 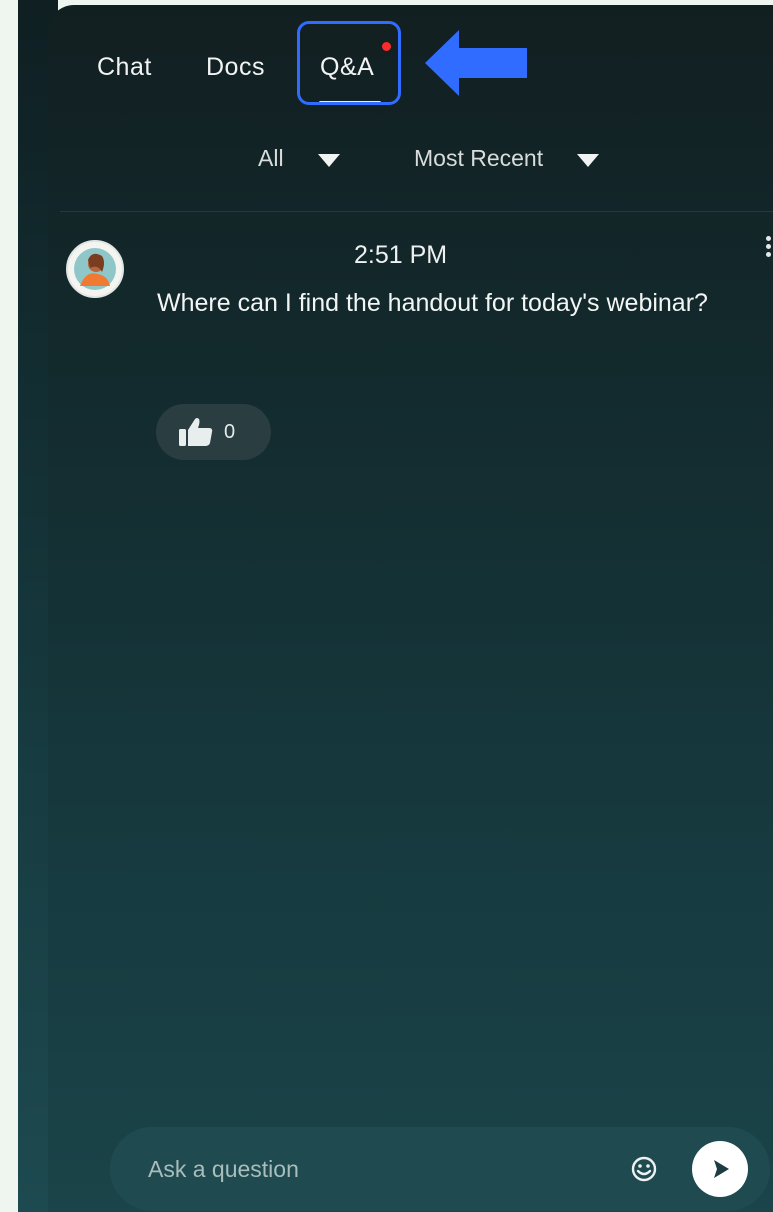 What do you see at coordinates (410, 60) in the screenshot?
I see `tab-bar: Chat Docs Q&A` at bounding box center [410, 60].